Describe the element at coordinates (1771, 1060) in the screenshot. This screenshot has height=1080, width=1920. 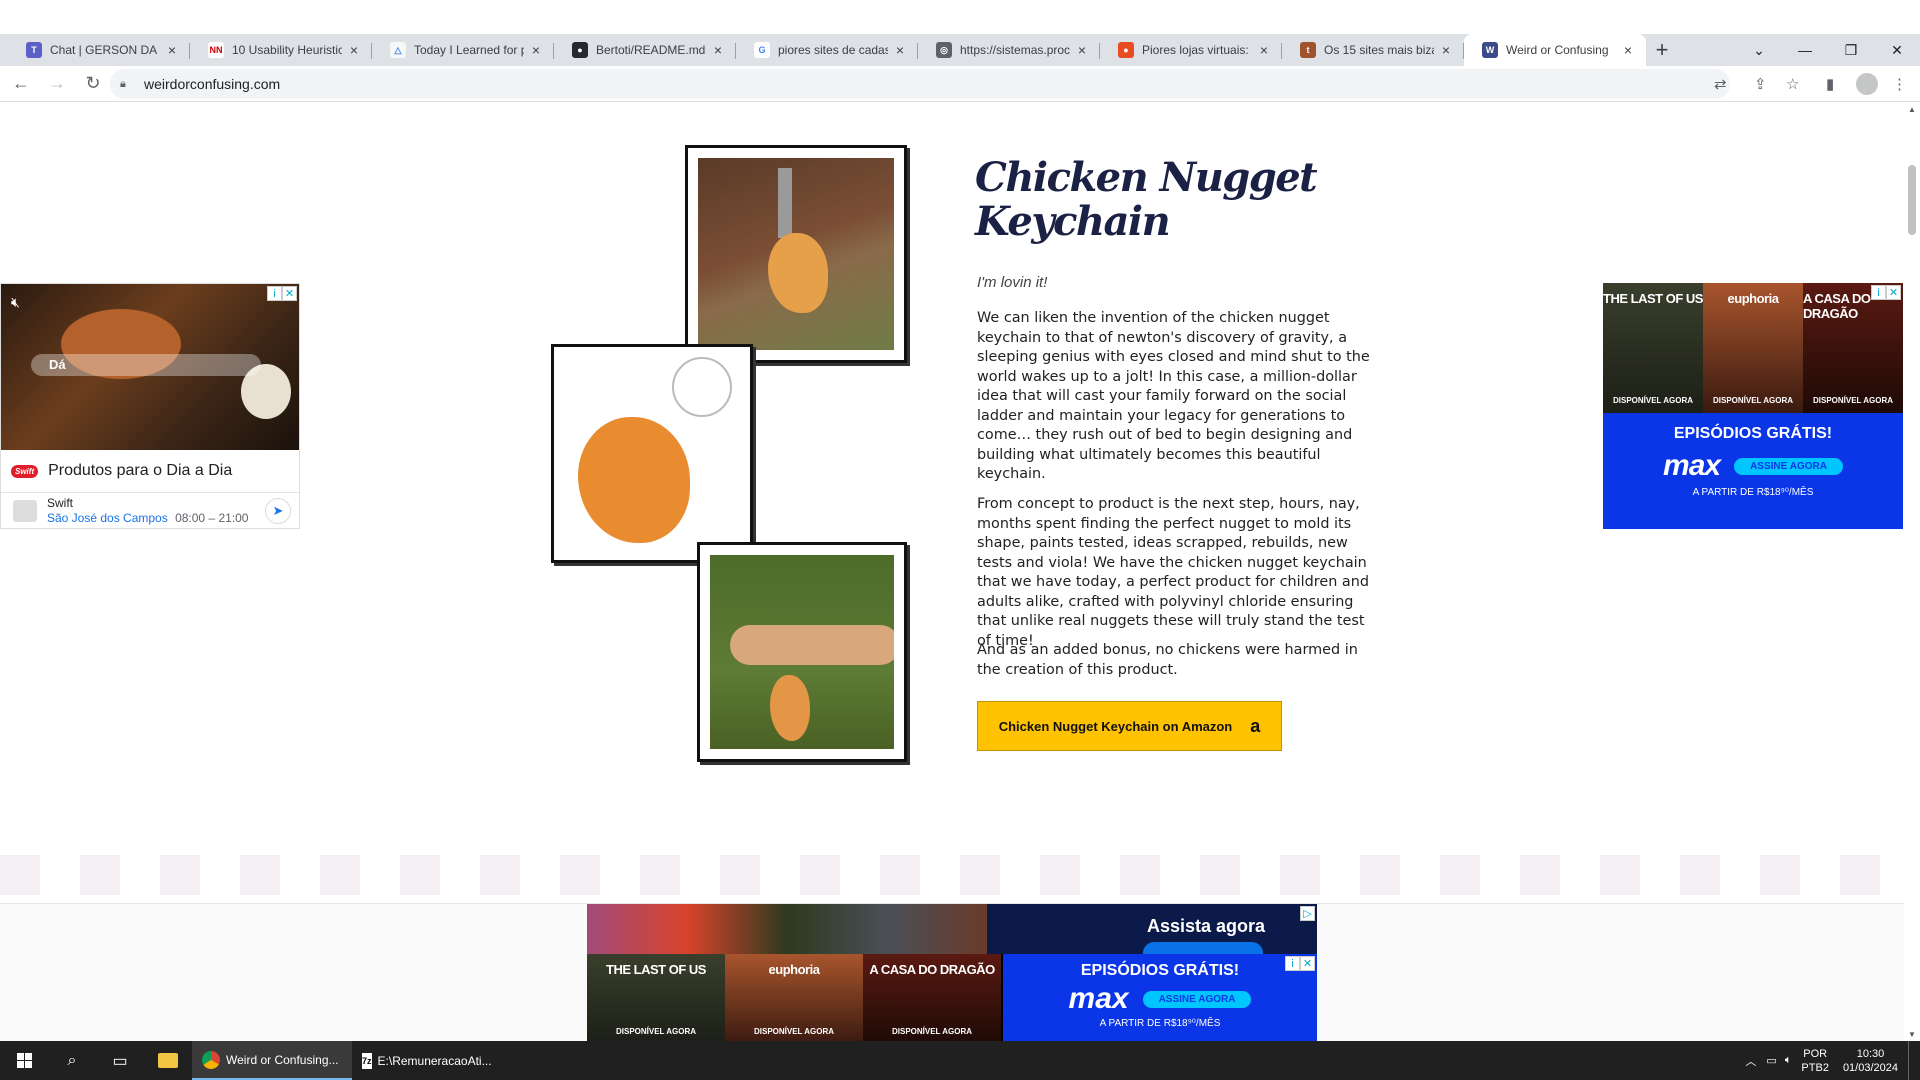
I see `network-icon: ▭` at that location.